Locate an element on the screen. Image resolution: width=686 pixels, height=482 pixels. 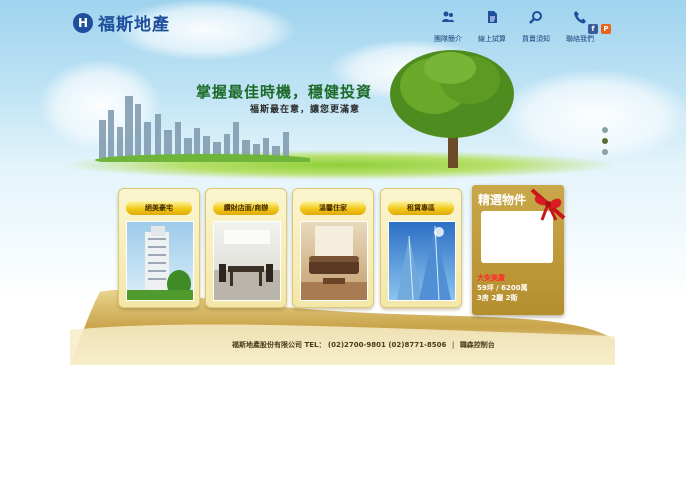
category-label: 絕美豪宅 is located at coordinates (159, 208).